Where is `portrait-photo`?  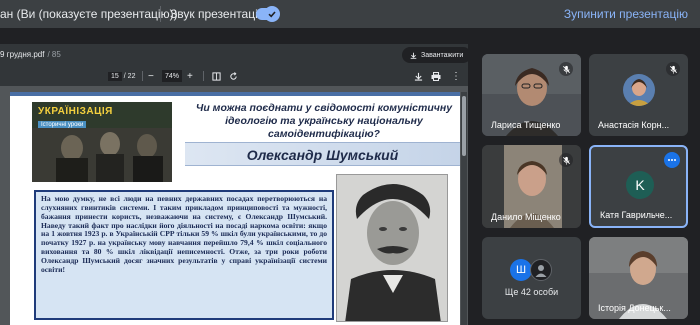
portrait-photo is located at coordinates (392, 248).